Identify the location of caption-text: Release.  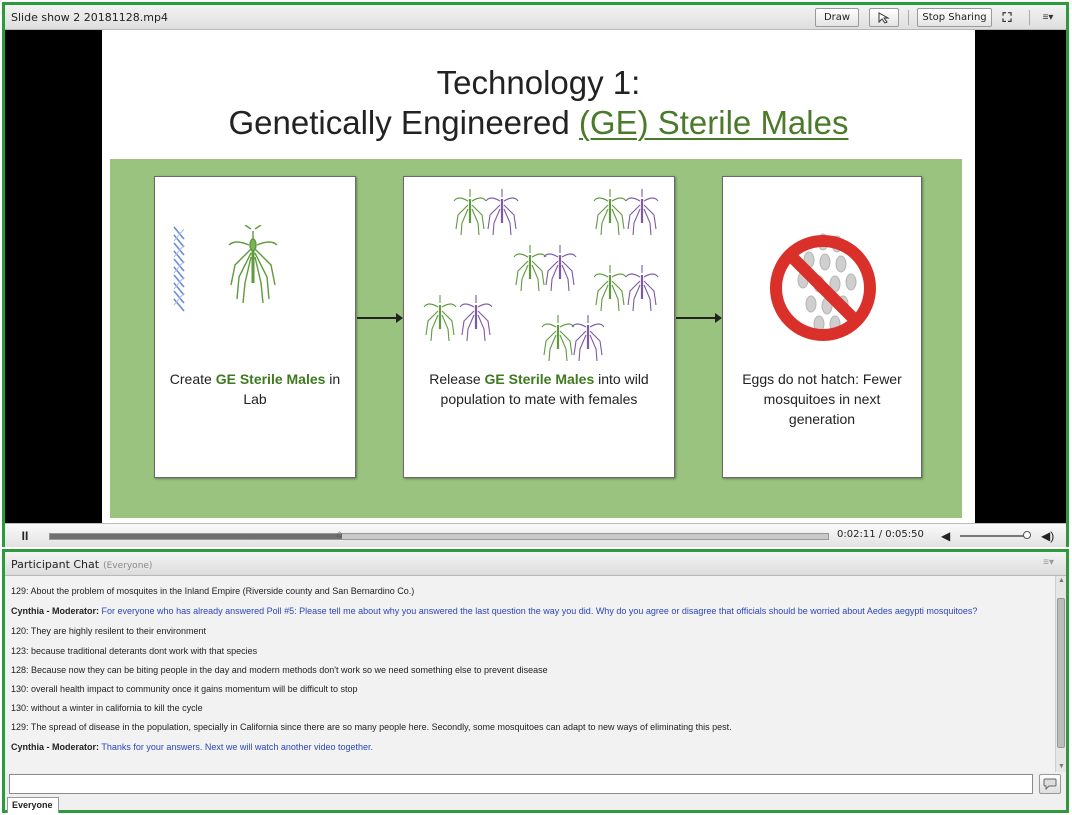
(457, 379).